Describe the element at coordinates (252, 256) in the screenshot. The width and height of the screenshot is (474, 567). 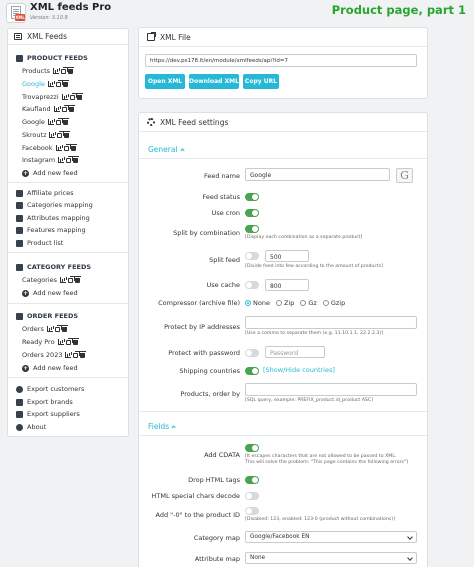
I see `split-feed-toggle` at that location.